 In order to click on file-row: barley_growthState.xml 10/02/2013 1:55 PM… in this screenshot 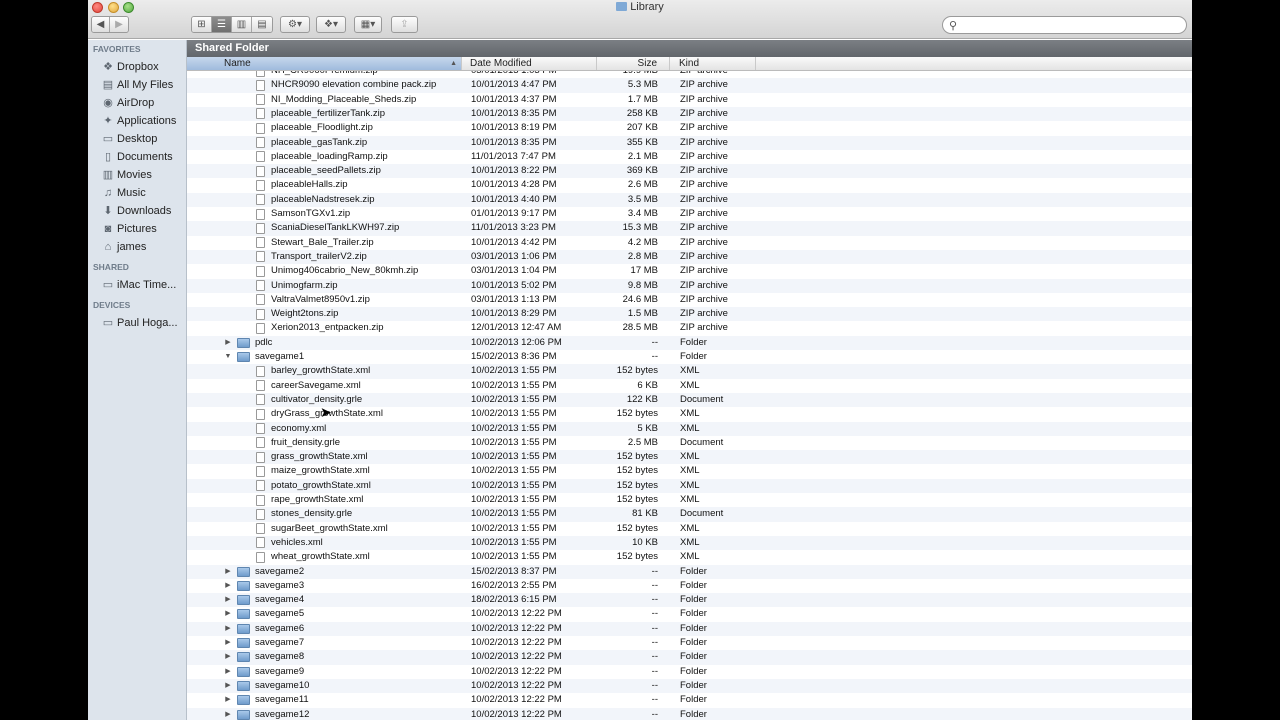, I will do `click(689, 371)`.